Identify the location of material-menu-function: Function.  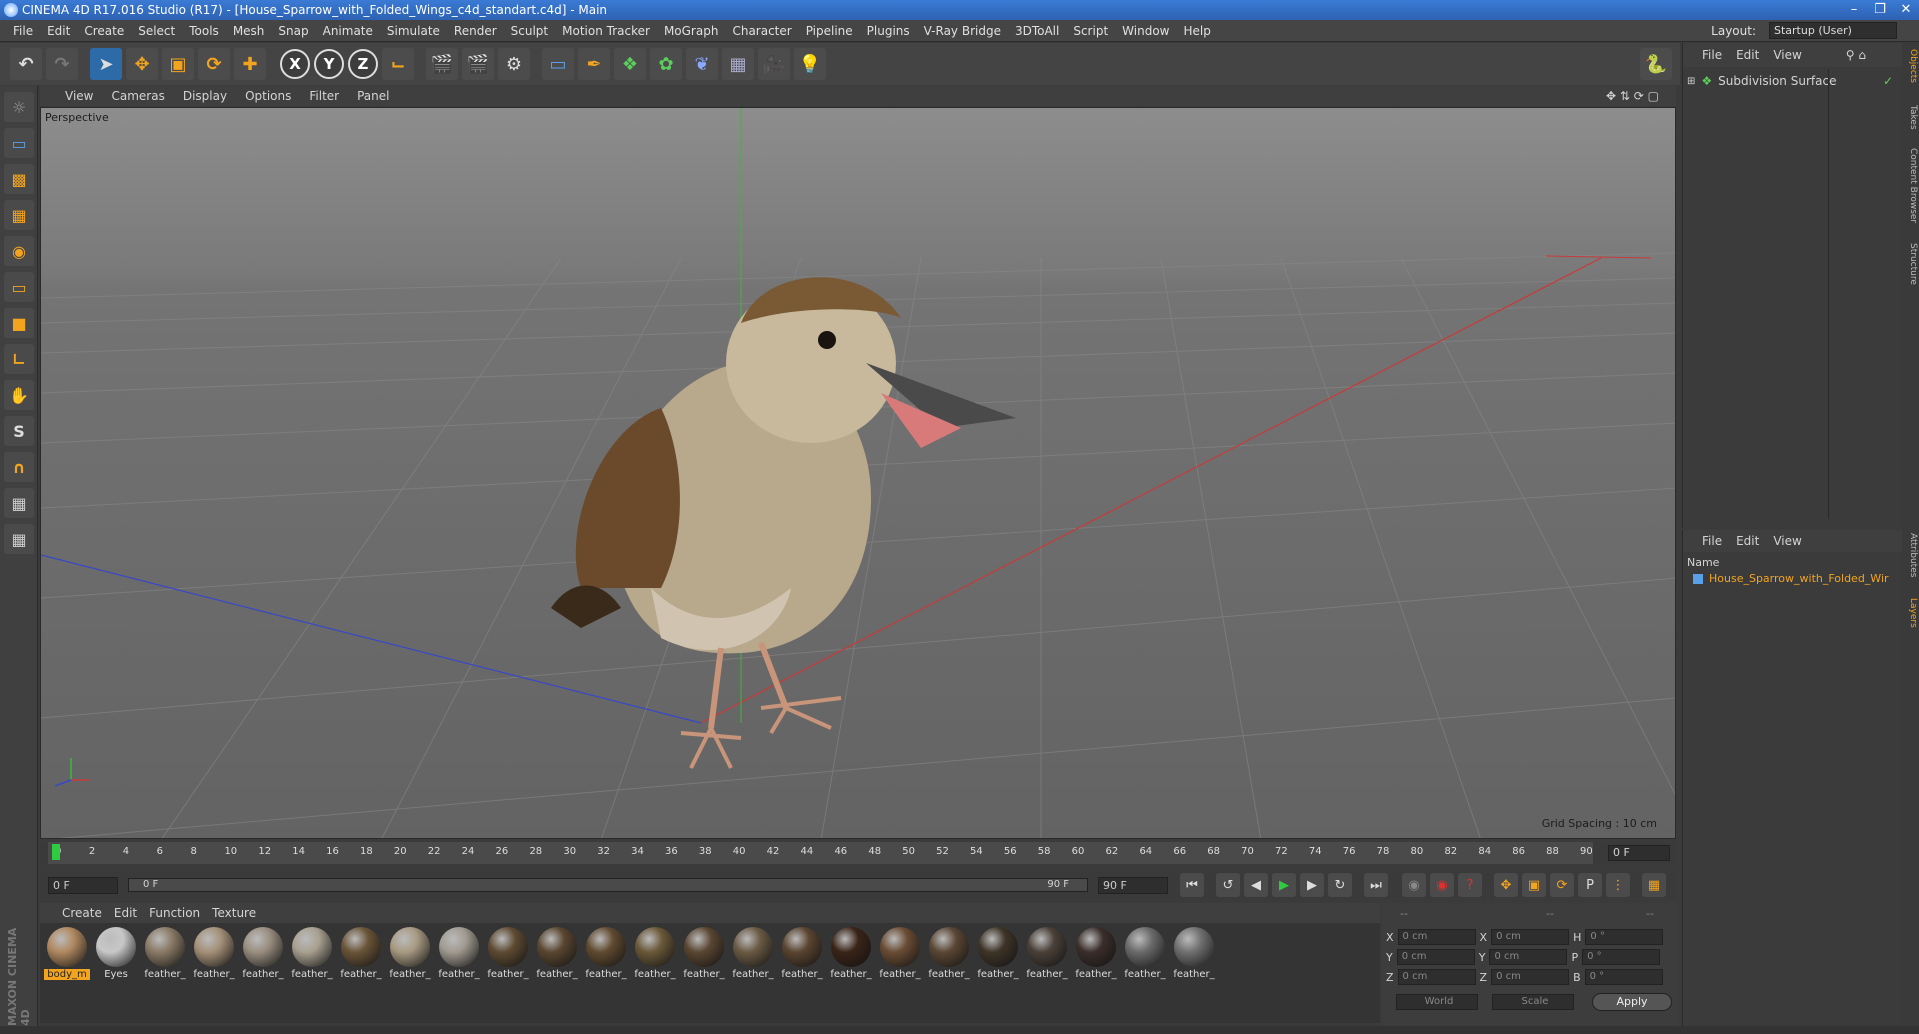
(174, 913).